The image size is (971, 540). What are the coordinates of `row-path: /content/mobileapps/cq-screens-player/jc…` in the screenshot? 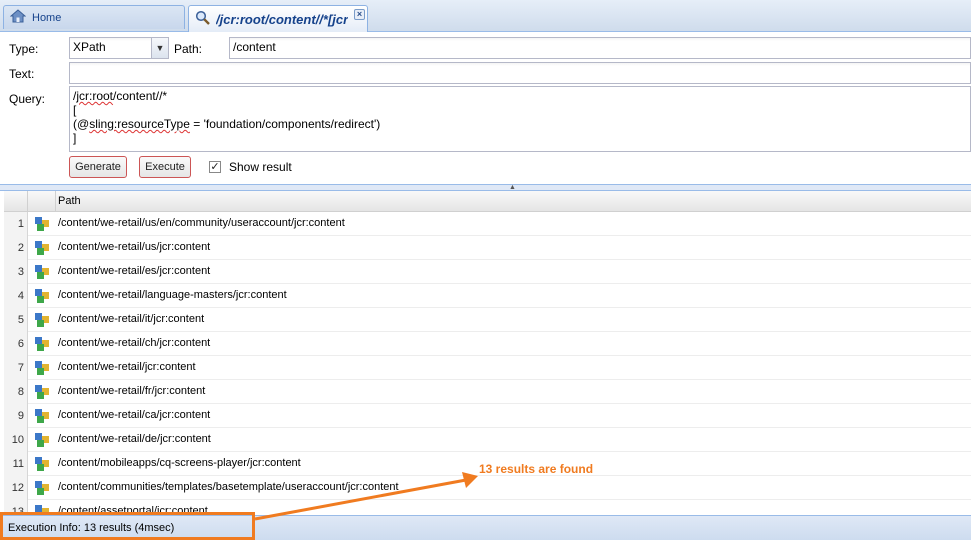 It's located at (179, 463).